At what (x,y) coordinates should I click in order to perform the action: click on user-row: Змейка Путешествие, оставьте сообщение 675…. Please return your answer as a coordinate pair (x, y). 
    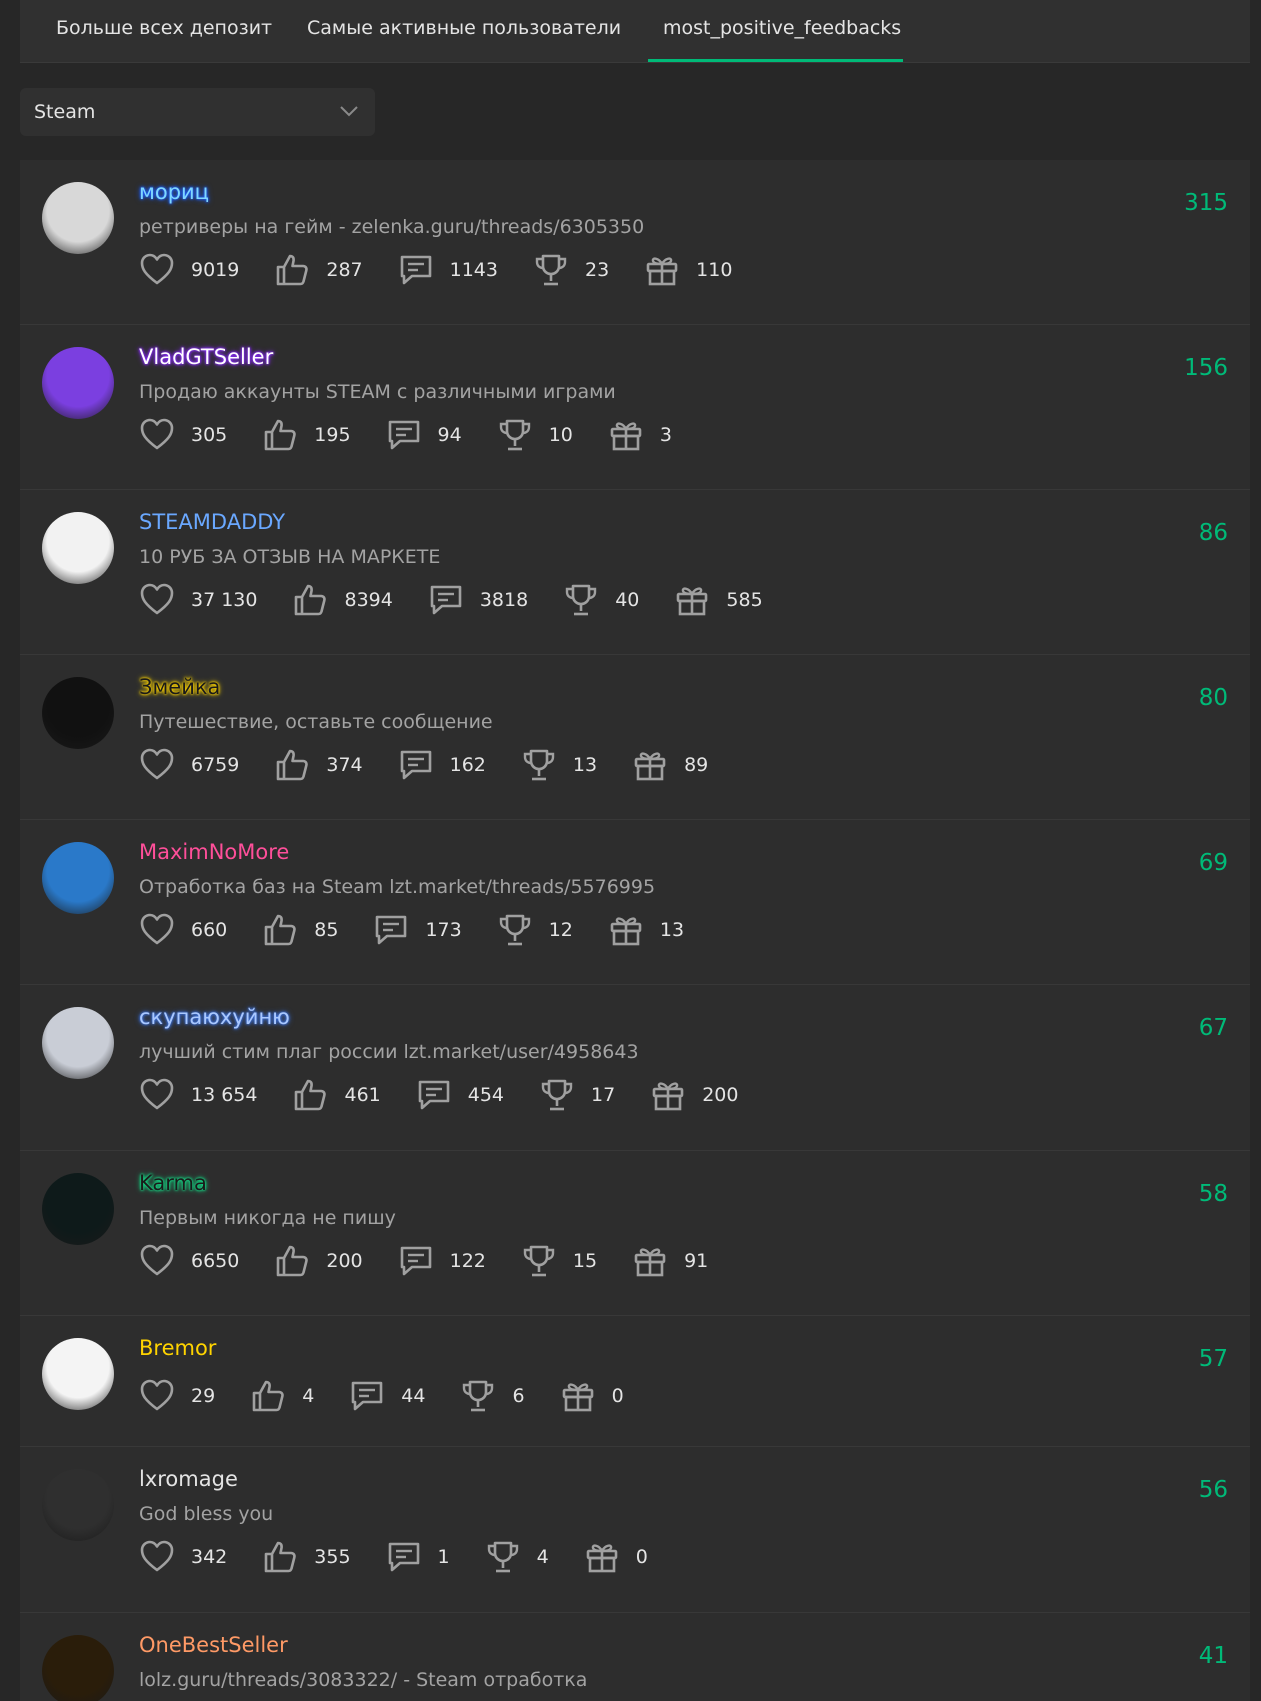
    Looking at the image, I should click on (635, 737).